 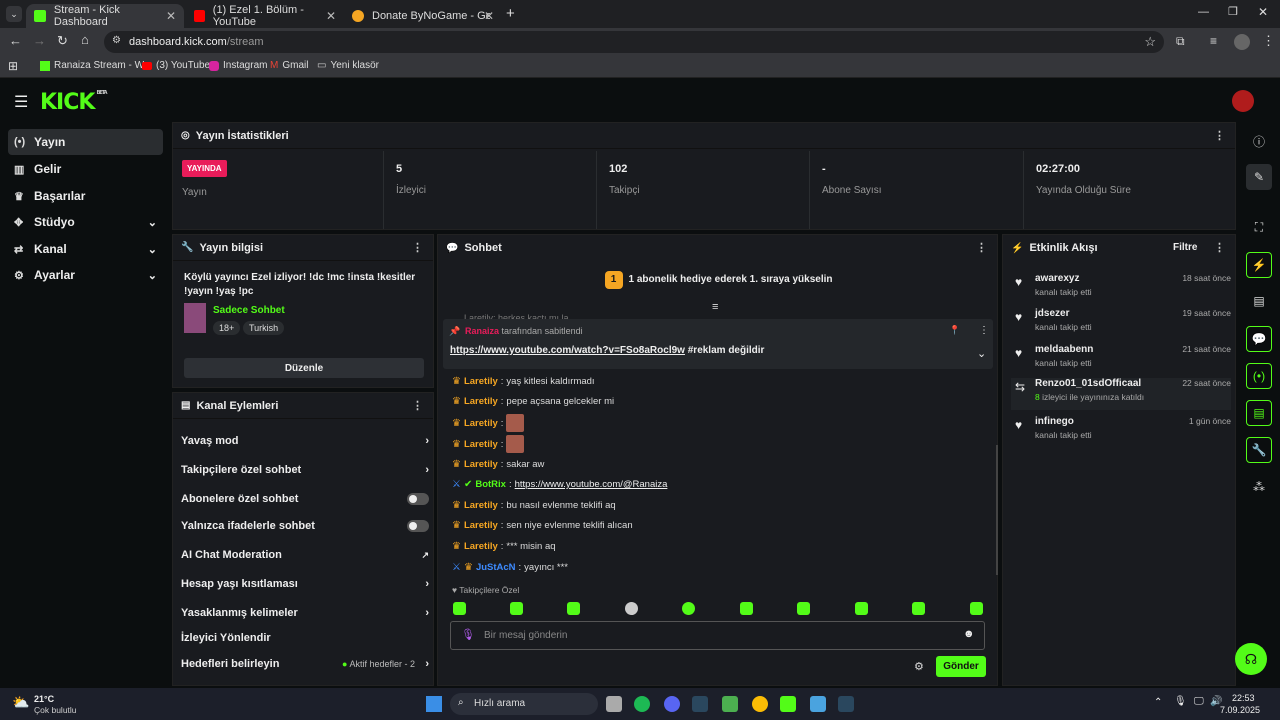 I want to click on profile-avatar, so click(x=1242, y=42).